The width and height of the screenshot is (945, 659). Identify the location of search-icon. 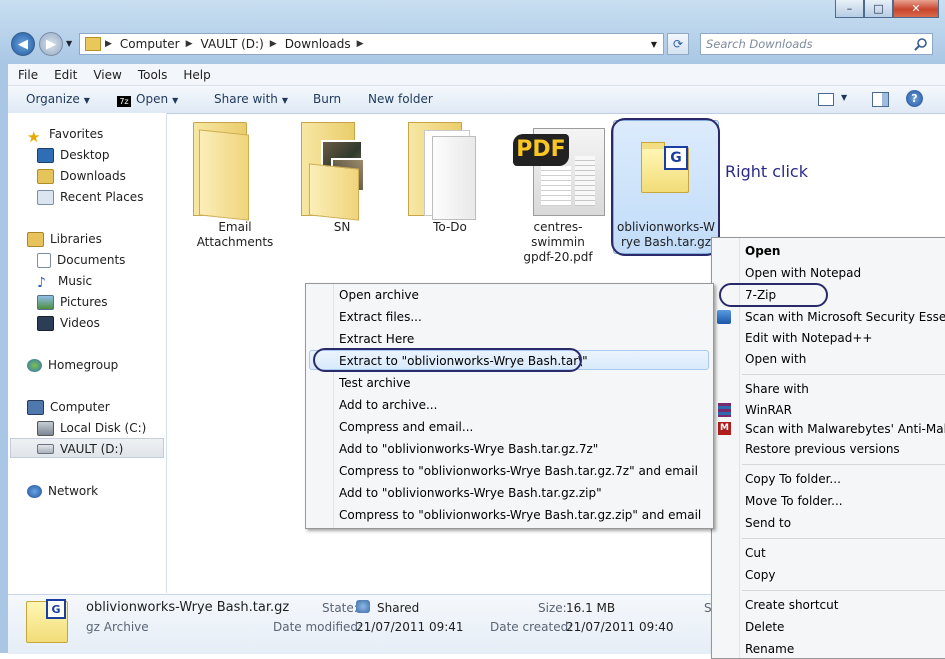
(921, 44).